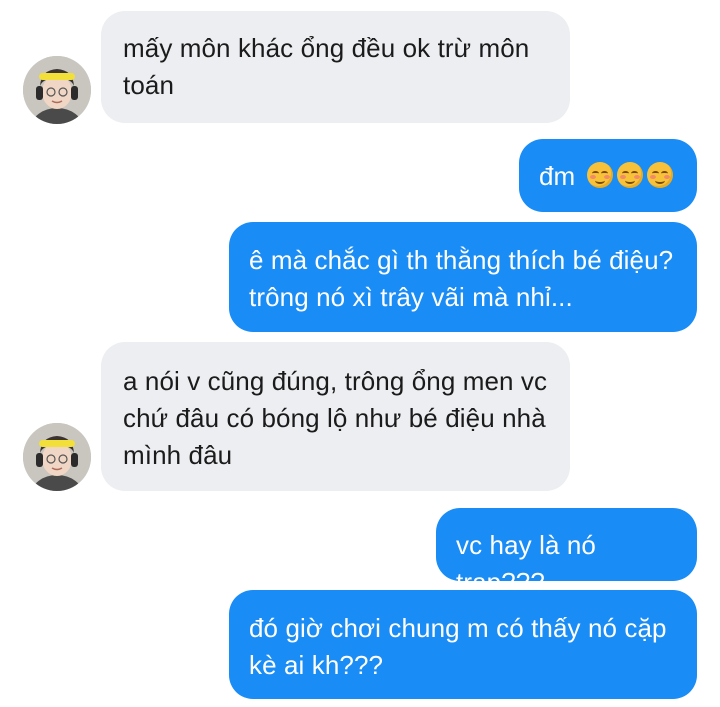 This screenshot has height=707, width=720. Describe the element at coordinates (566, 552) in the screenshot. I see `message-bubble-outgoing: vc hay là nó trap???` at that location.